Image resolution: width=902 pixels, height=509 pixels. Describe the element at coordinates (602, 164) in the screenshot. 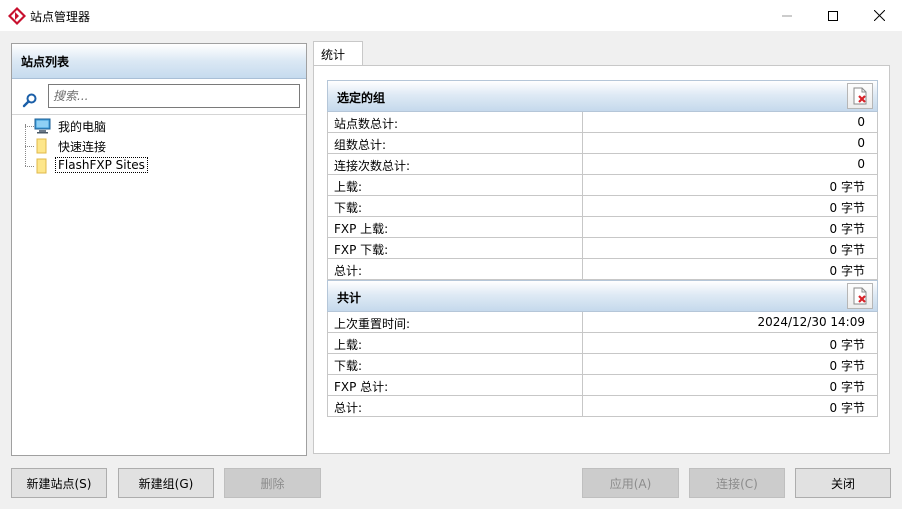

I see `stat-row: 连接次数总计: 0` at that location.